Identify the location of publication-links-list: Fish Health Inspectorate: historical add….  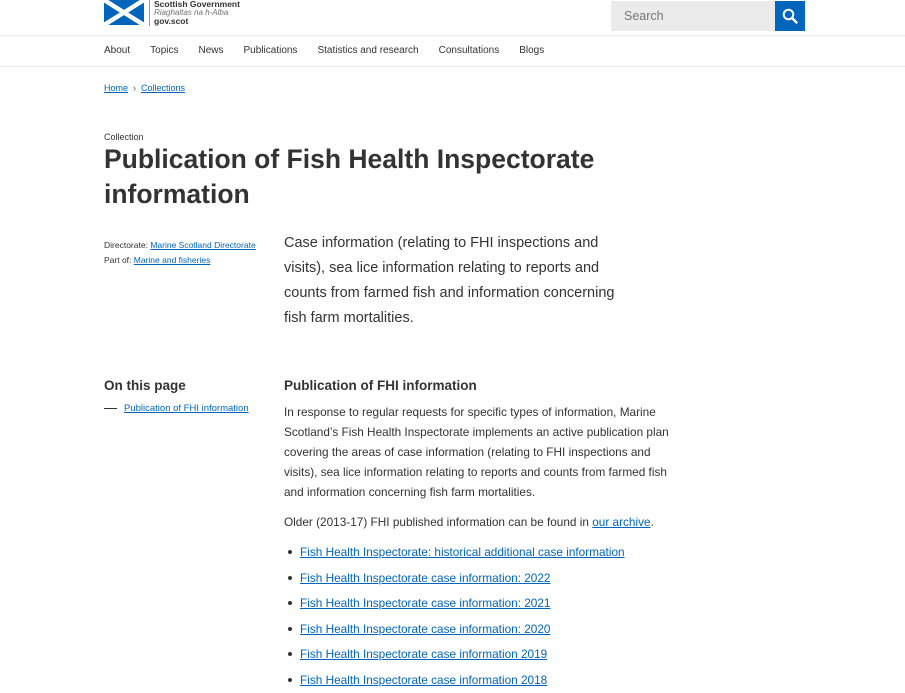
(454, 617).